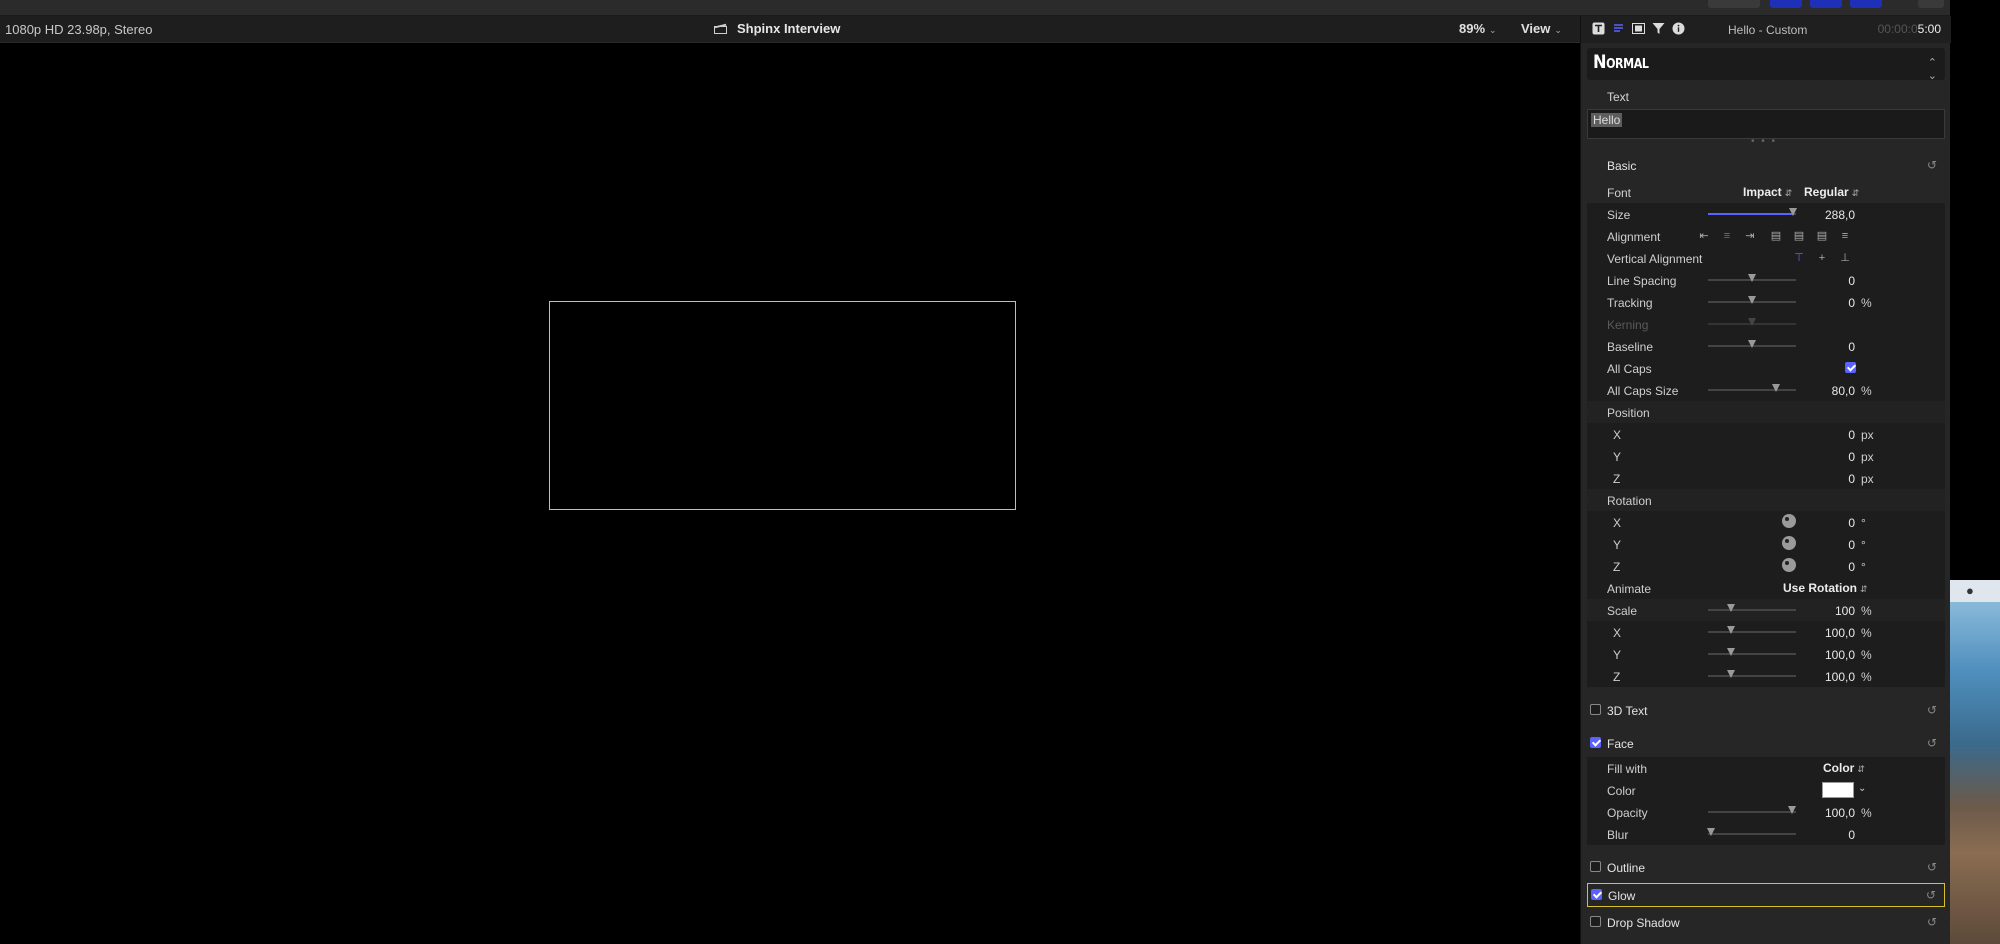 The width and height of the screenshot is (2000, 944). I want to click on rotation-z-value: 0, so click(1851, 567).